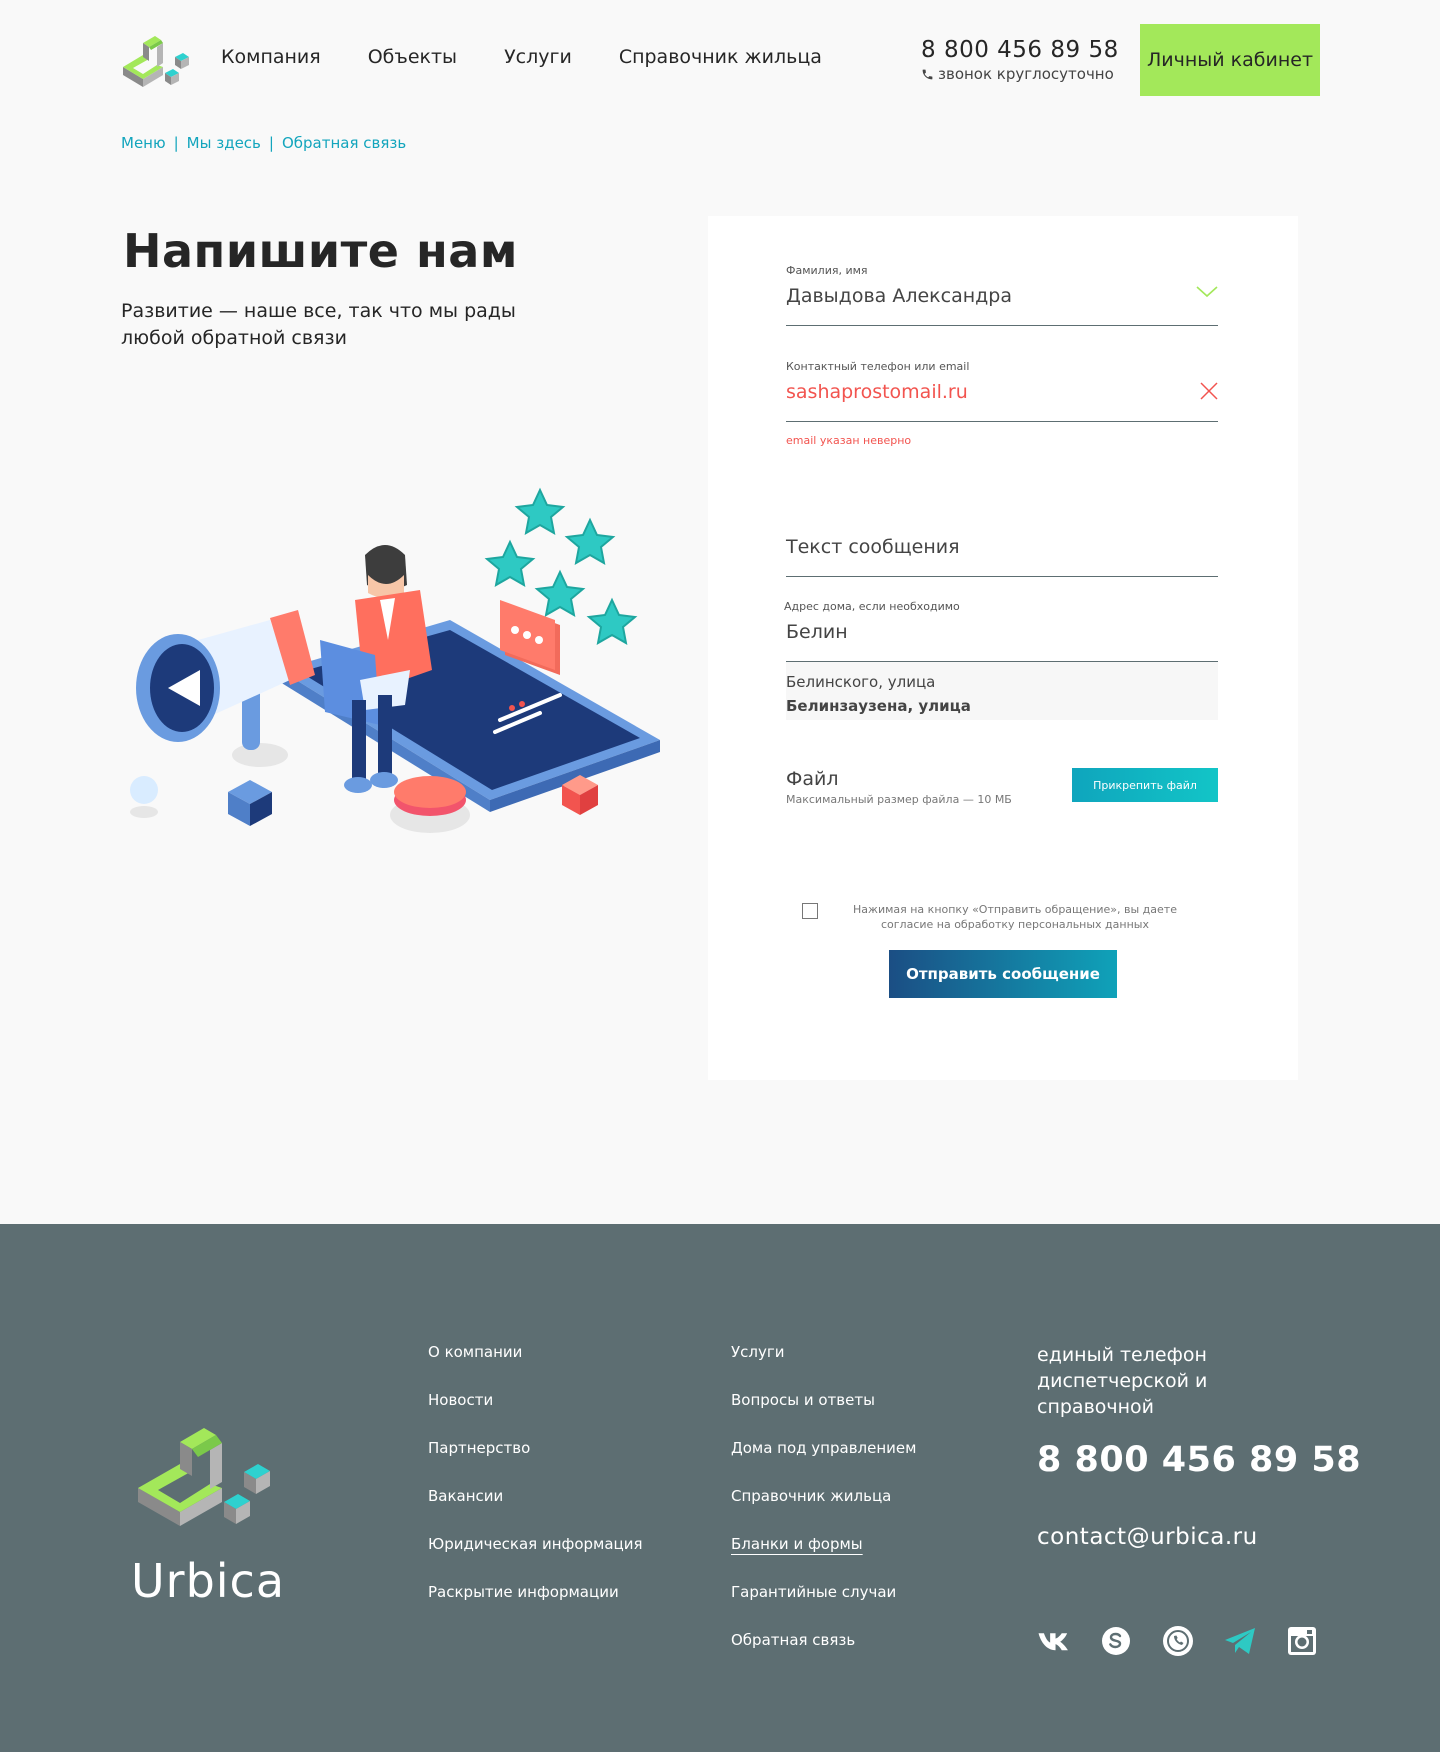 The image size is (1440, 1752). Describe the element at coordinates (1199, 1460) in the screenshot. I see `footer-phone: 8 800 456 89 58` at that location.